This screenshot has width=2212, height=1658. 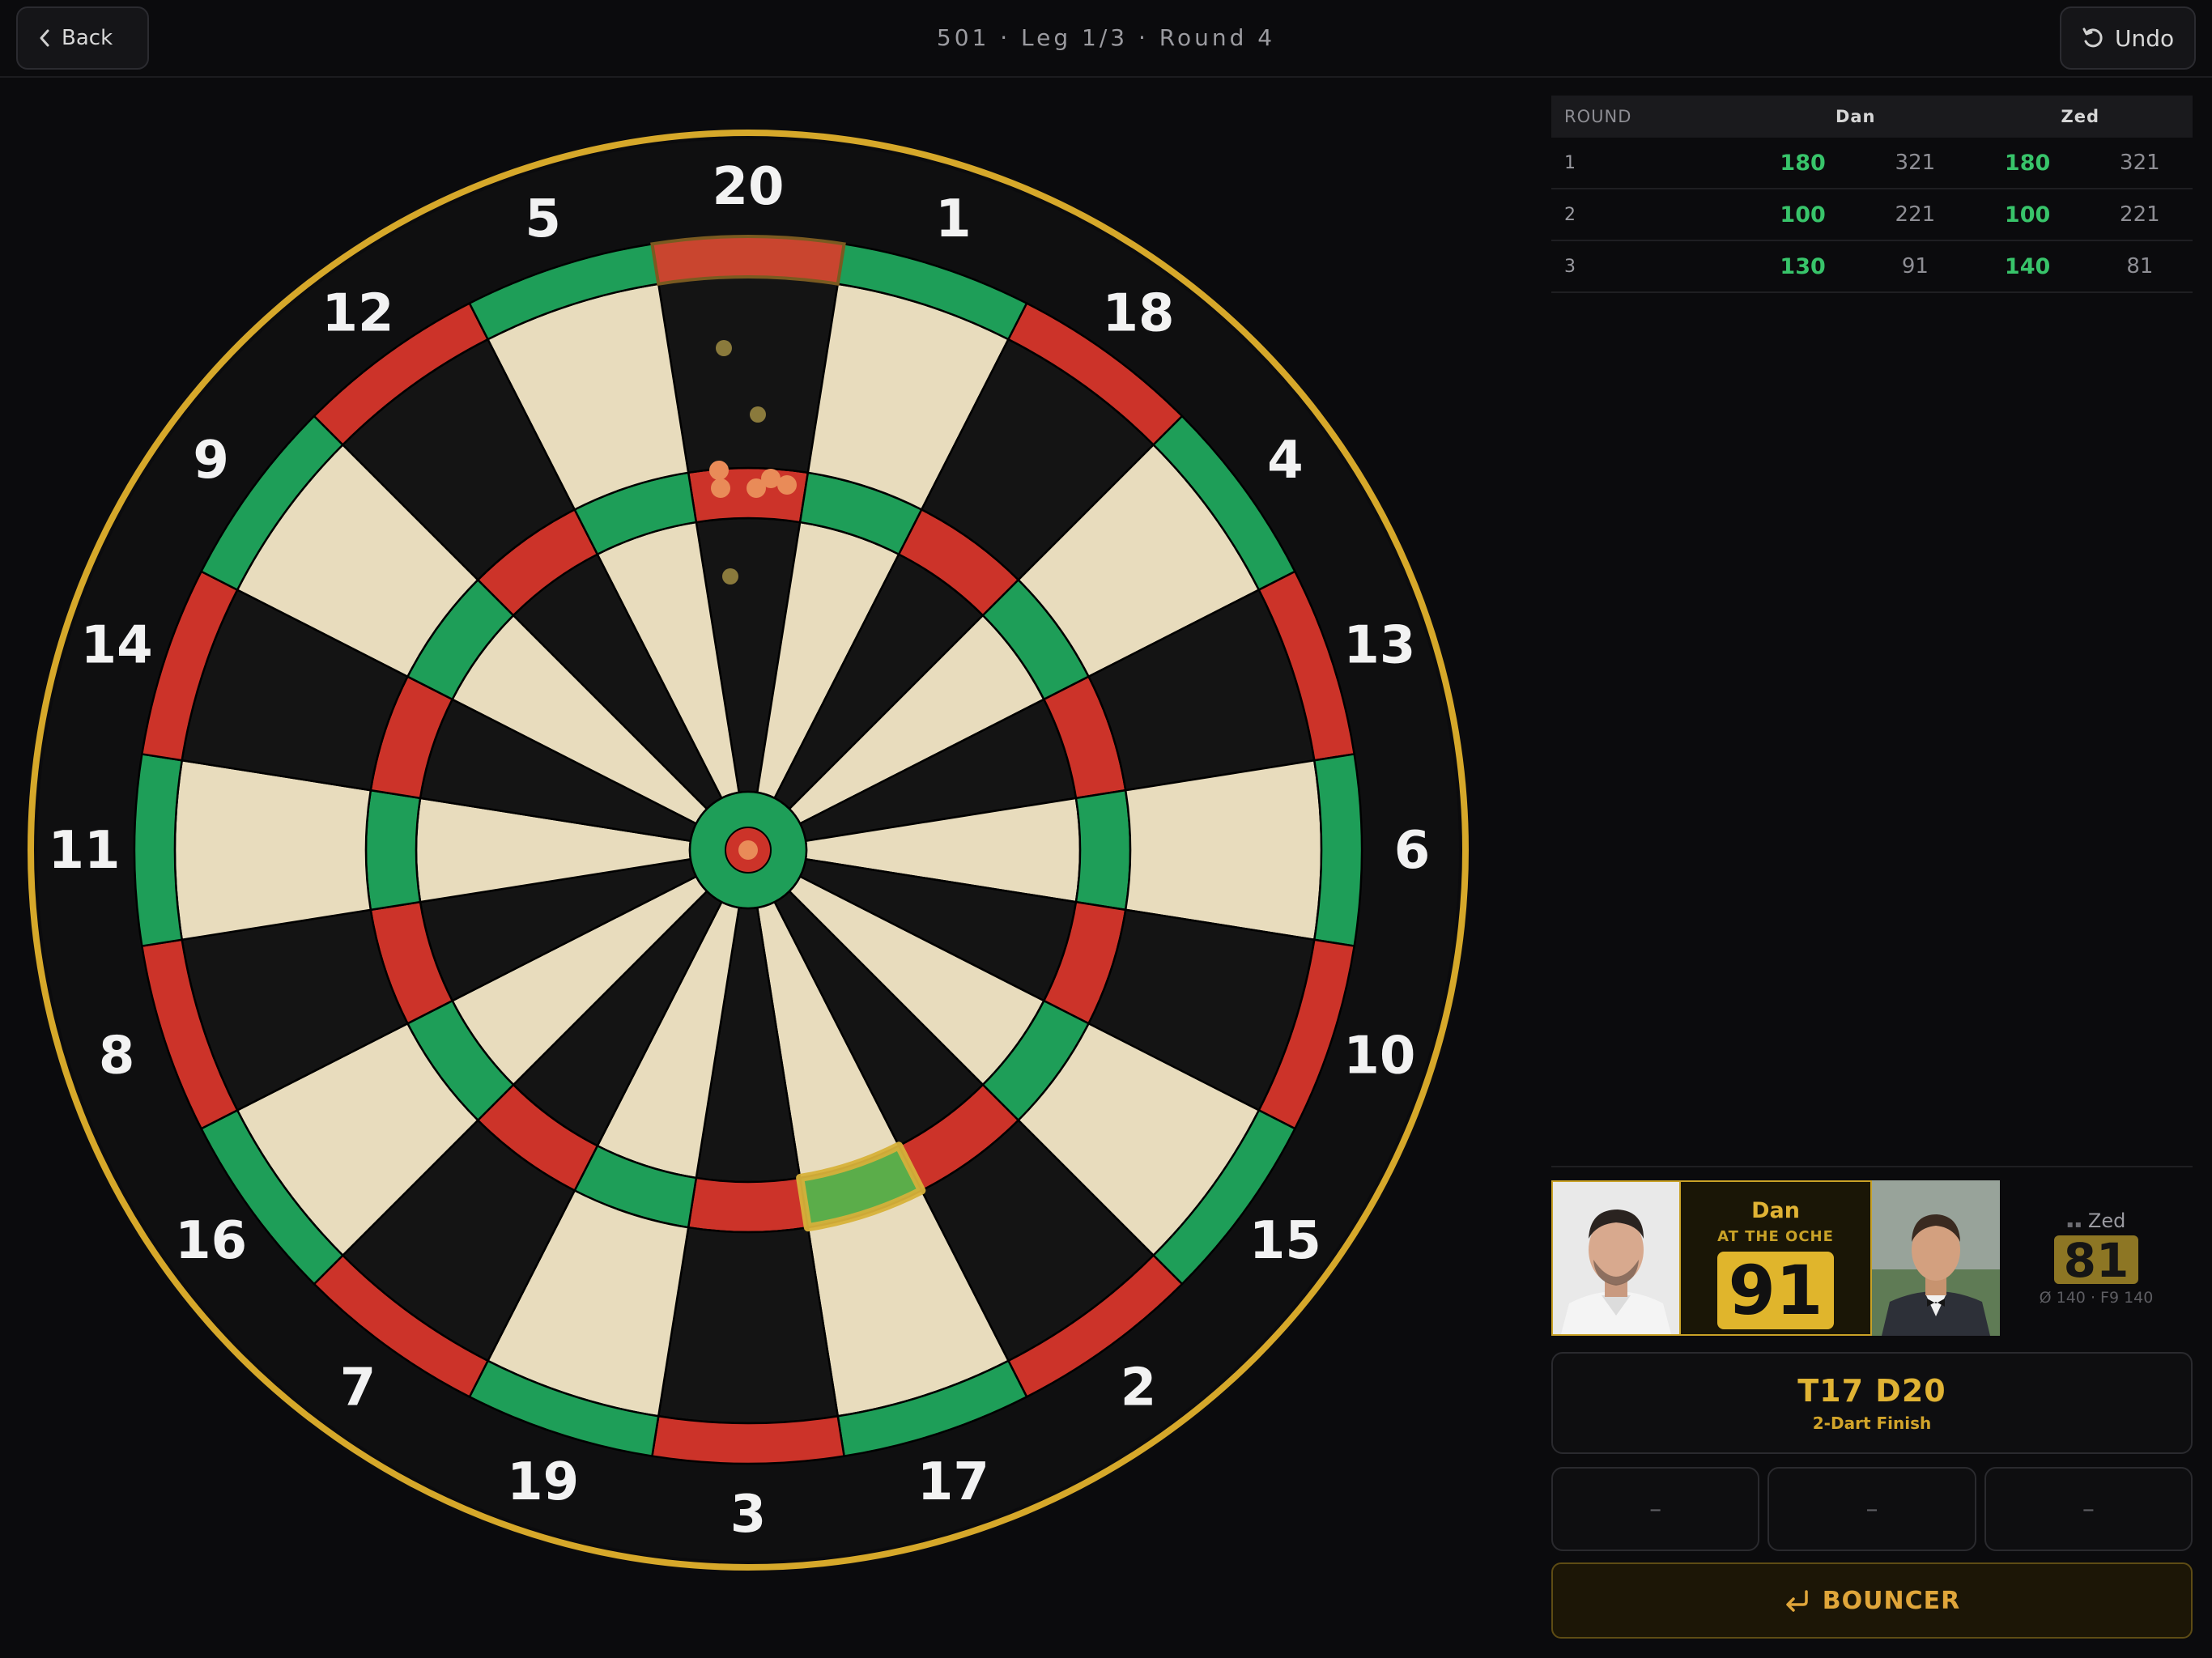 What do you see at coordinates (1803, 215) in the screenshot?
I see `p1-scored-cell: 100` at bounding box center [1803, 215].